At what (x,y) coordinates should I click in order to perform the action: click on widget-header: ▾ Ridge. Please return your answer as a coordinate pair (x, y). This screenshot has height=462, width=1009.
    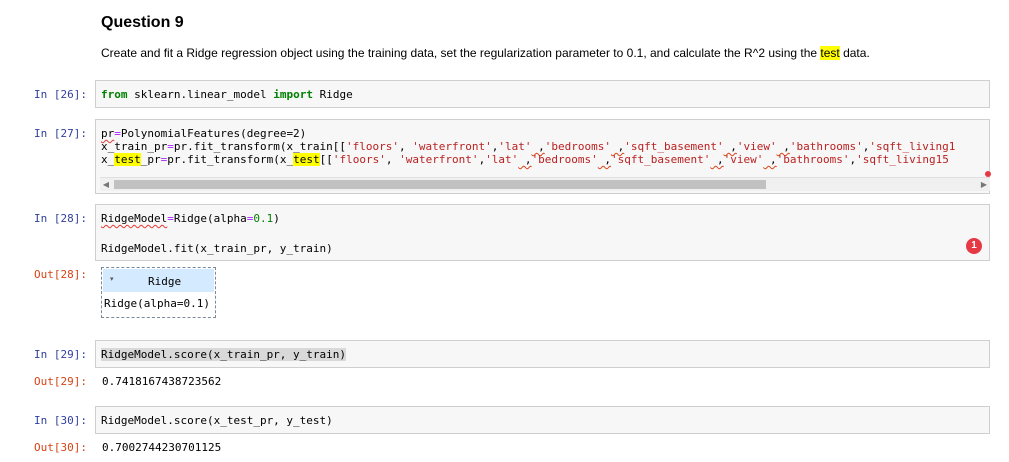
    Looking at the image, I should click on (158, 280).